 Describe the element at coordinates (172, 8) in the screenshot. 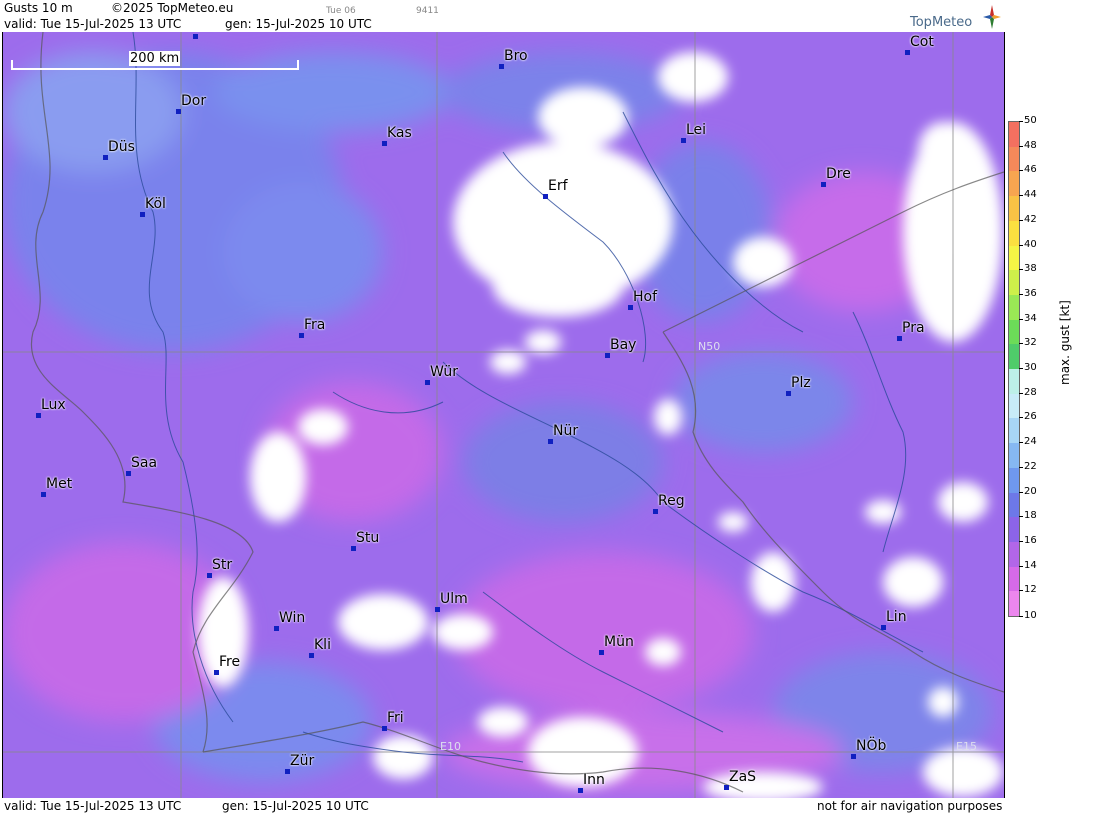

I see `copyright-text: ©2025 TopMeteo.eu` at that location.